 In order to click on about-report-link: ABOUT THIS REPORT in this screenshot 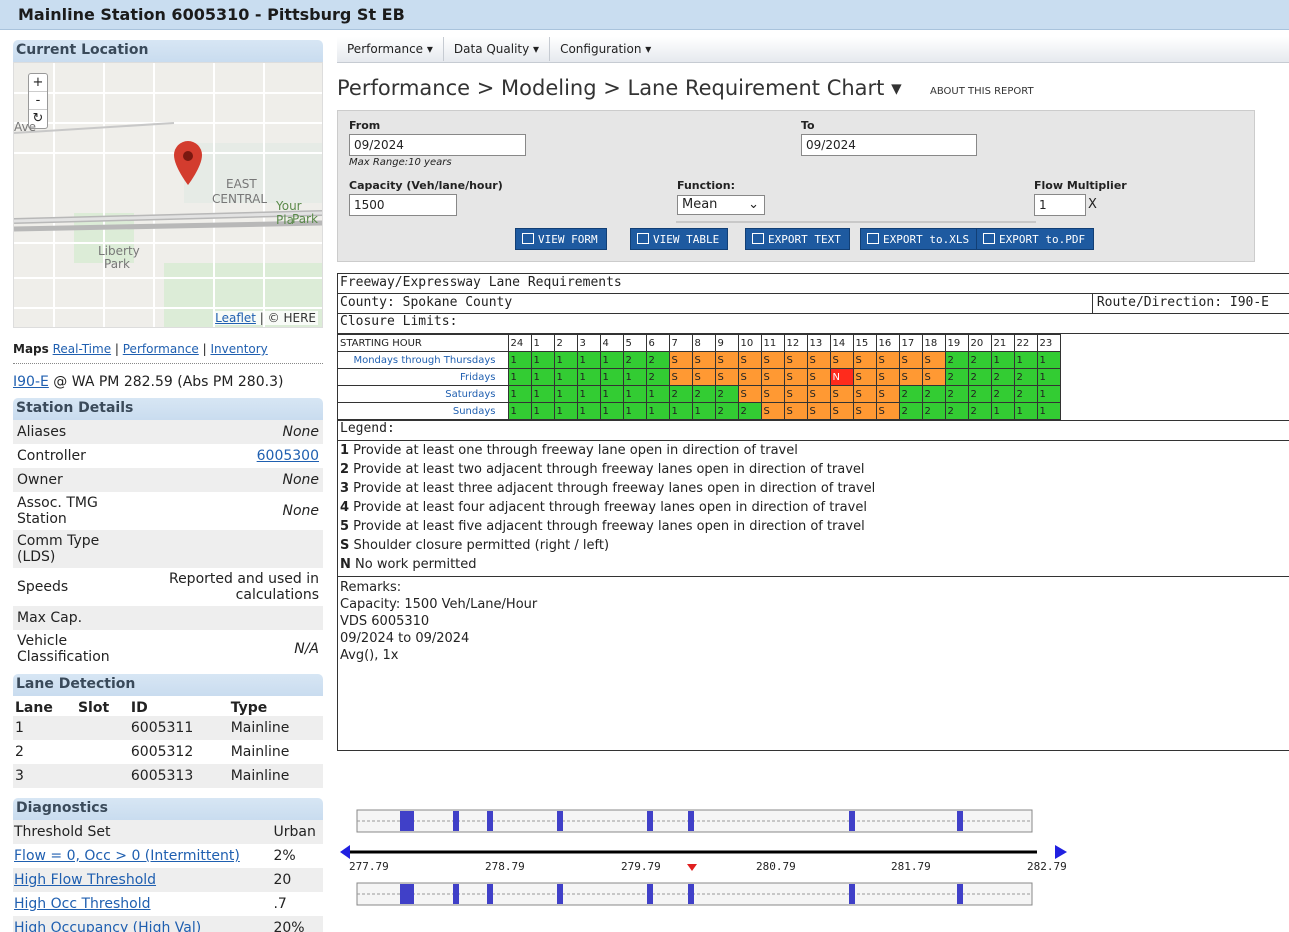, I will do `click(982, 91)`.